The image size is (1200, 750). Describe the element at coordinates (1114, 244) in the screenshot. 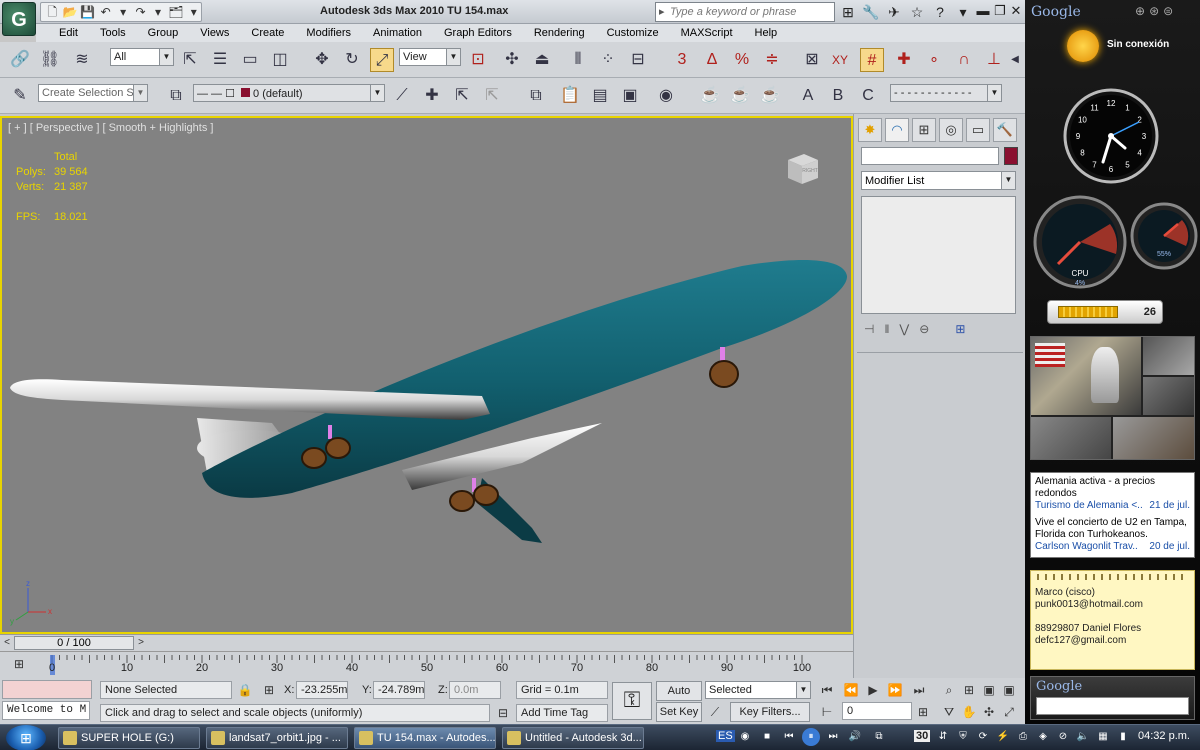

I see `cpu-meter-gadget: CPU 4% 55%` at that location.